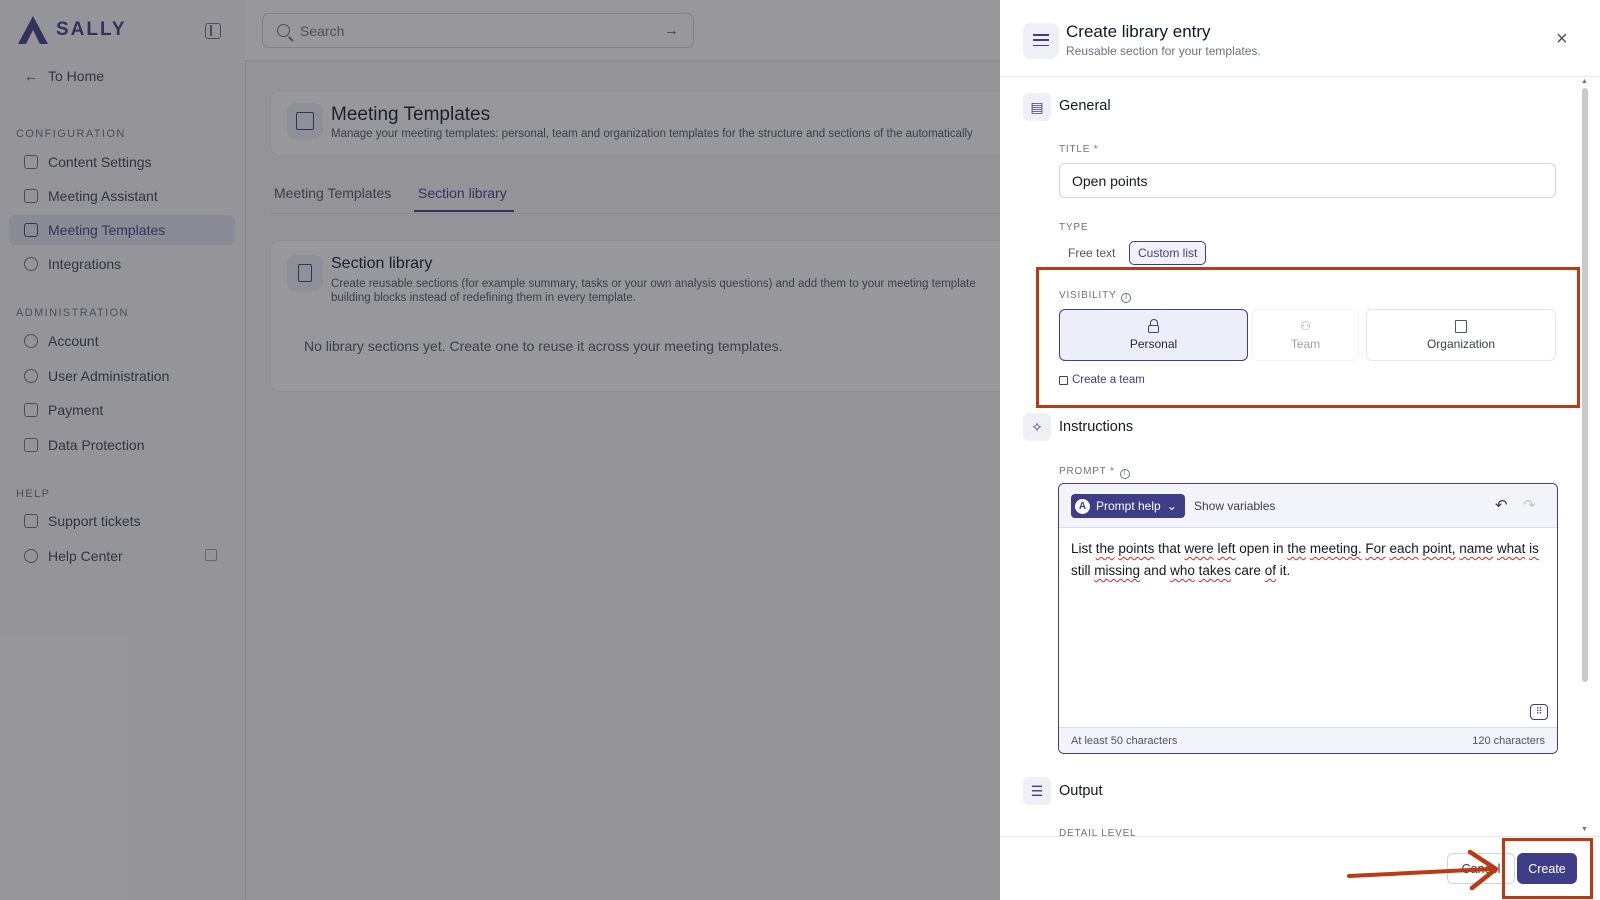 Image resolution: width=1600 pixels, height=900 pixels. What do you see at coordinates (1085, 106) in the screenshot?
I see `section-general-title: General` at bounding box center [1085, 106].